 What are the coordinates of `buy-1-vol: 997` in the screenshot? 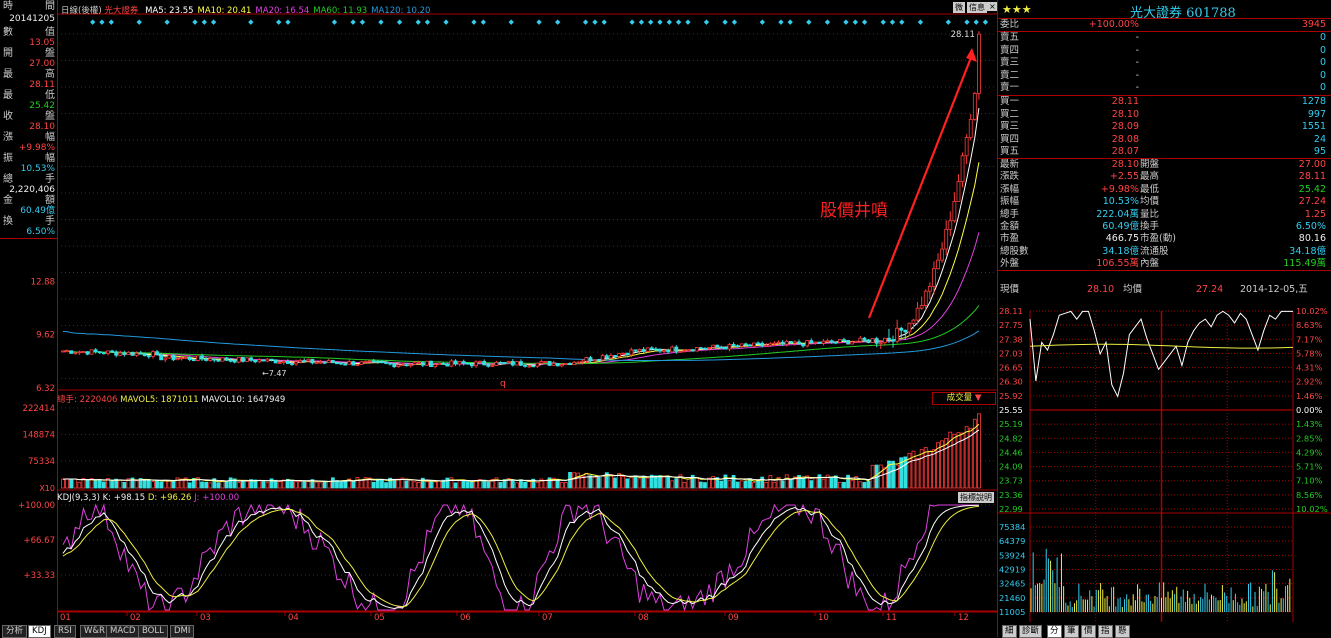 It's located at (1288, 115).